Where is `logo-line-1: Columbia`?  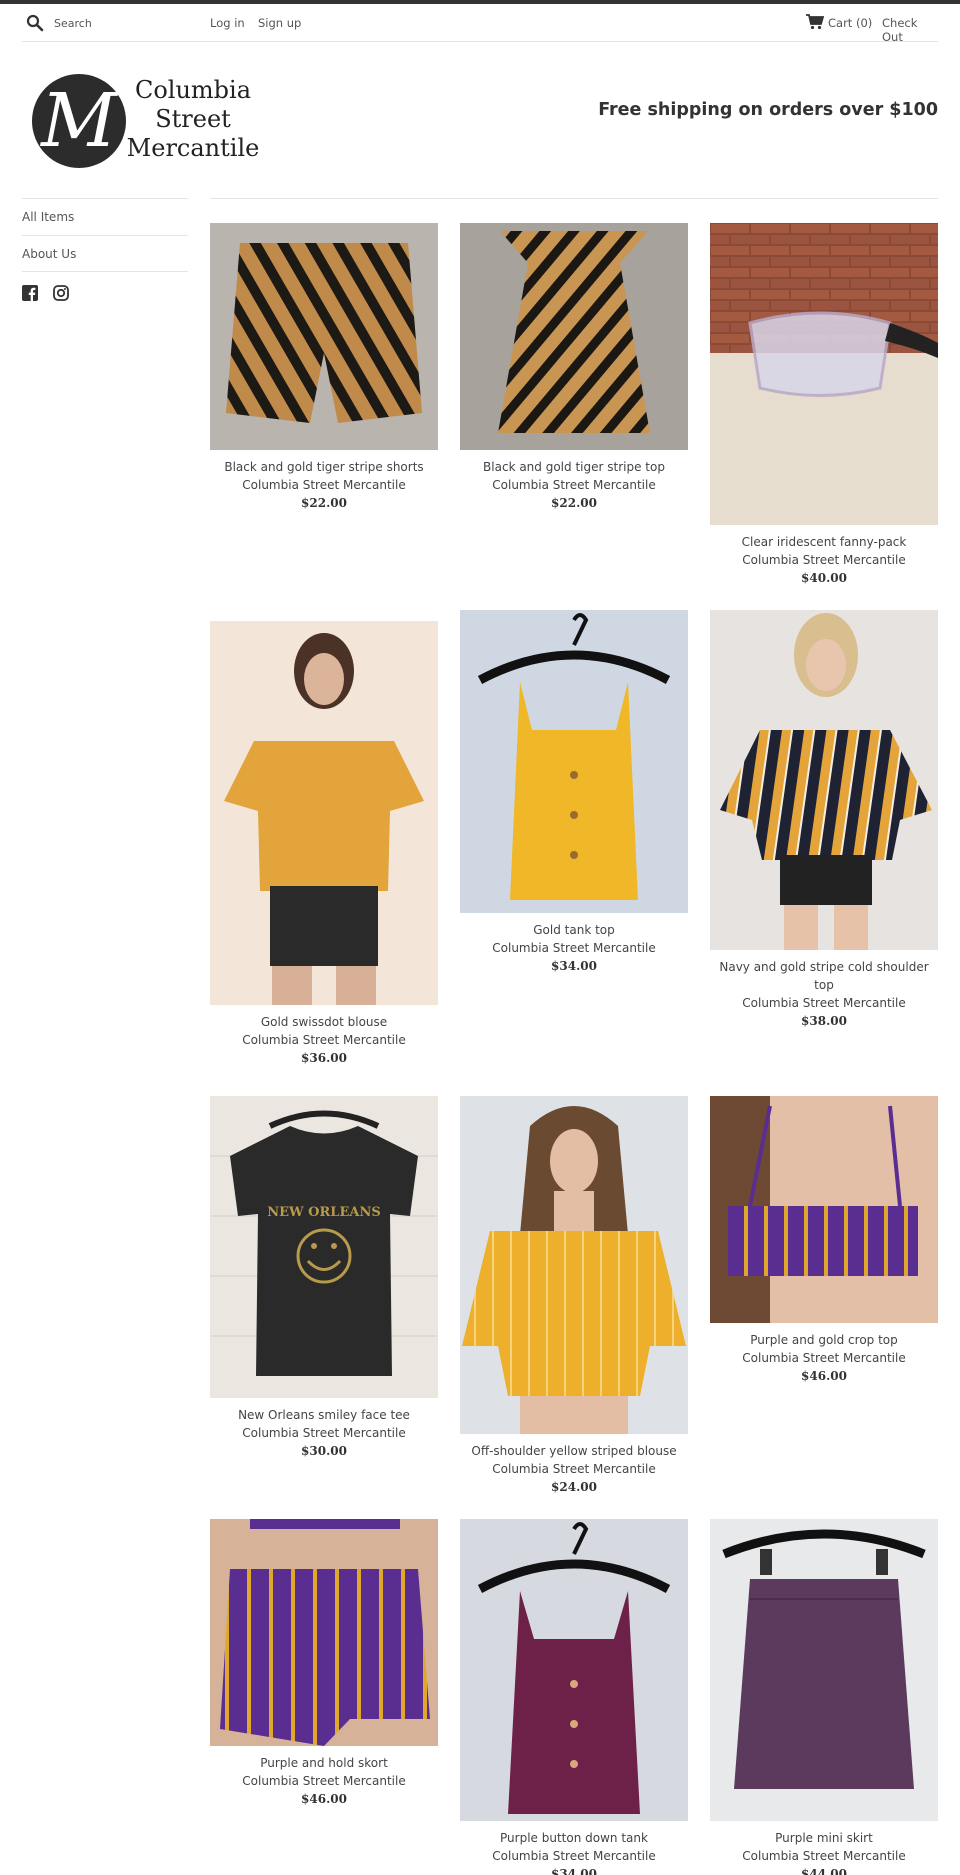 logo-line-1: Columbia is located at coordinates (193, 90).